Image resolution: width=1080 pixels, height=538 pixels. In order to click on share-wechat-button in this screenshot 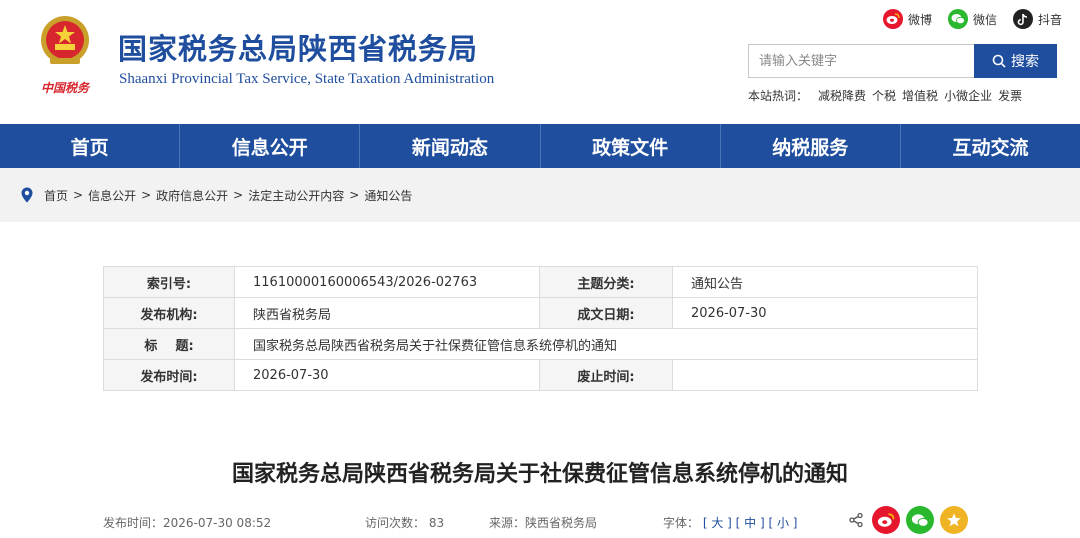, I will do `click(920, 520)`.